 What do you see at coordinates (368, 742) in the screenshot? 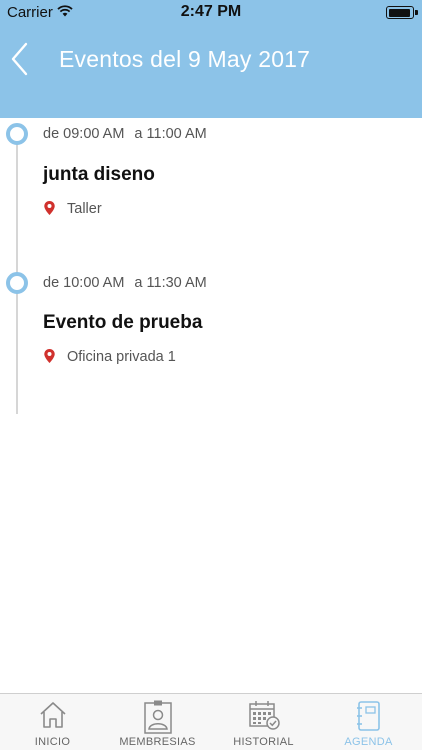
I see `tab-label: AGENDA` at bounding box center [368, 742].